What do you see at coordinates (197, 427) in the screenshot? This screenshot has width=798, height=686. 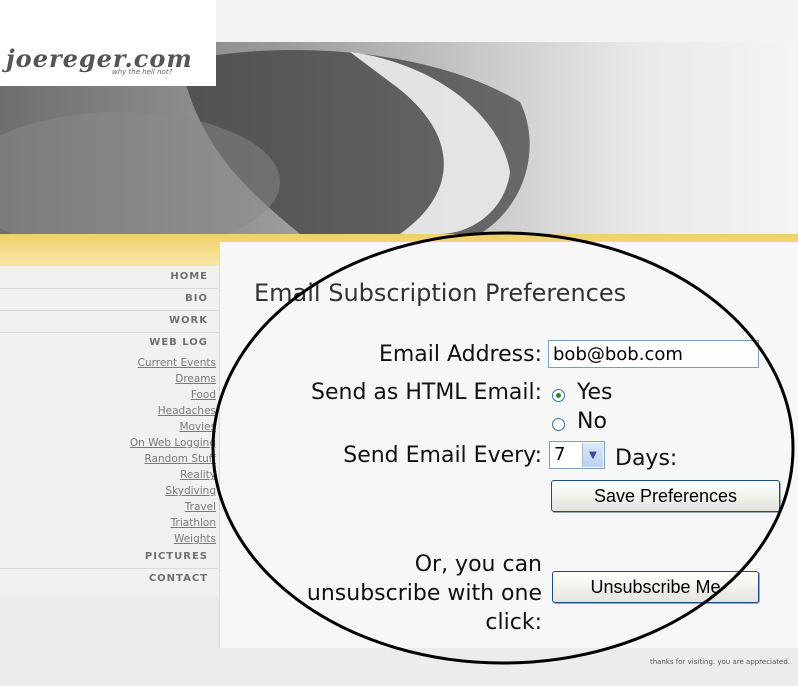 I see `nav-movies: Movies` at bounding box center [197, 427].